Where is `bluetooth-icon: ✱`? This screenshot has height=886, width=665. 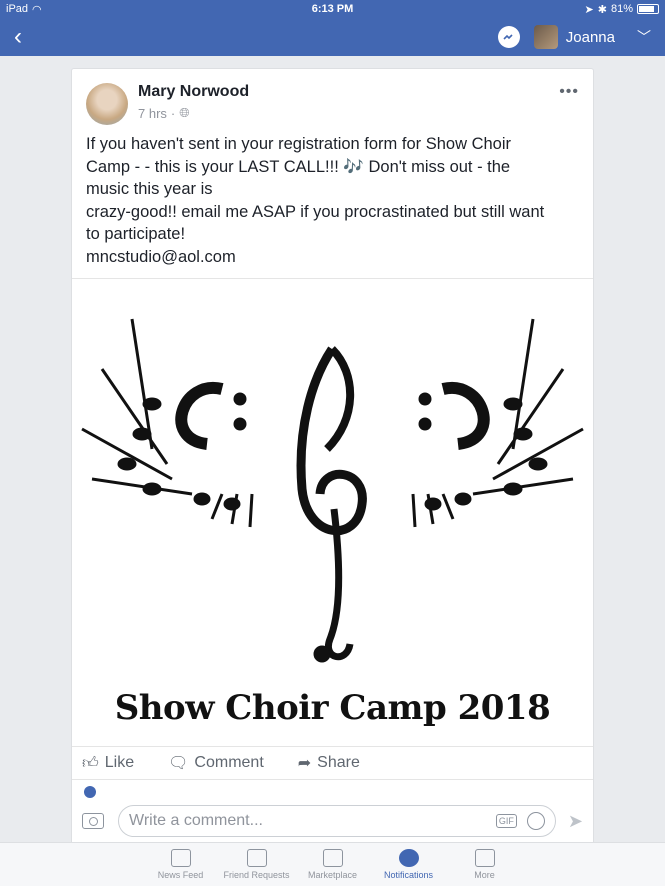 bluetooth-icon: ✱ is located at coordinates (602, 9).